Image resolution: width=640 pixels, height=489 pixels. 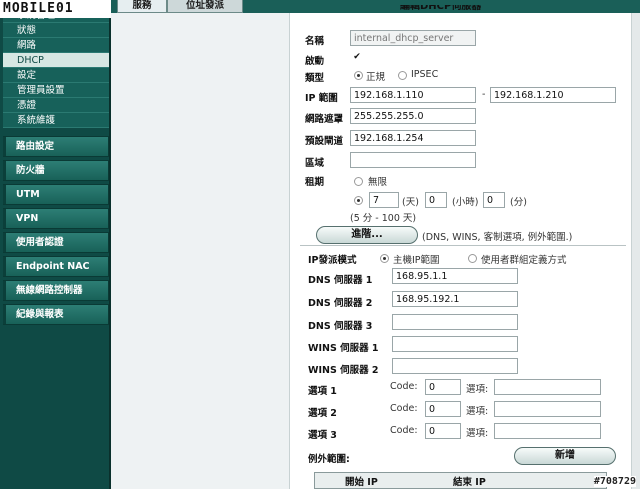 I want to click on exclusion-table-header: 開始 IP 結束 IP, so click(x=460, y=480).